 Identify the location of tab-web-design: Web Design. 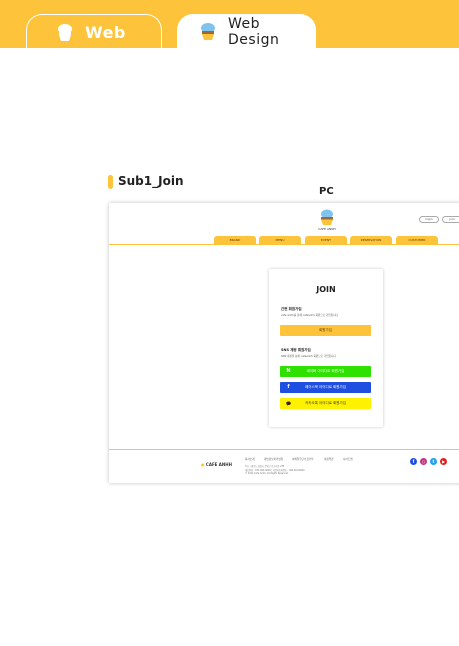
(246, 32).